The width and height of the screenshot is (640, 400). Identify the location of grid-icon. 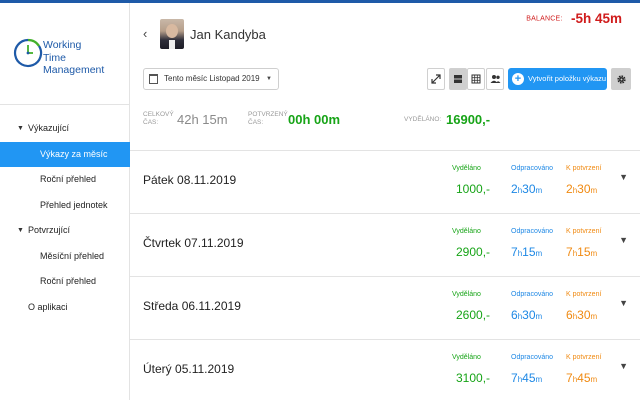
(476, 79).